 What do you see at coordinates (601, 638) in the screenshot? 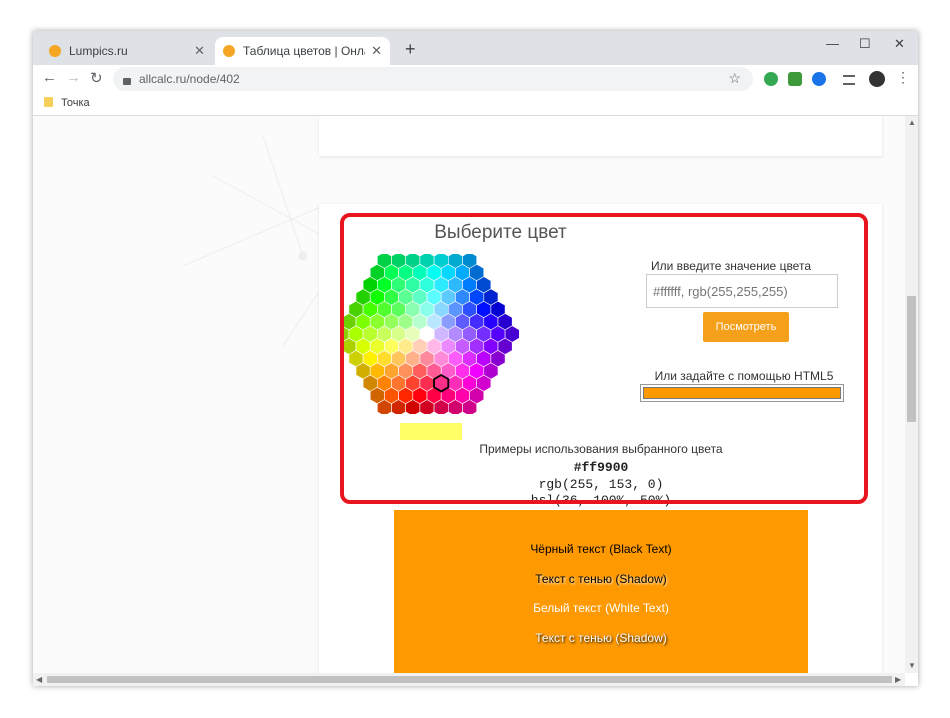
I see `white-shadow-text-sample: Текст с тенью (Shadow)` at bounding box center [601, 638].